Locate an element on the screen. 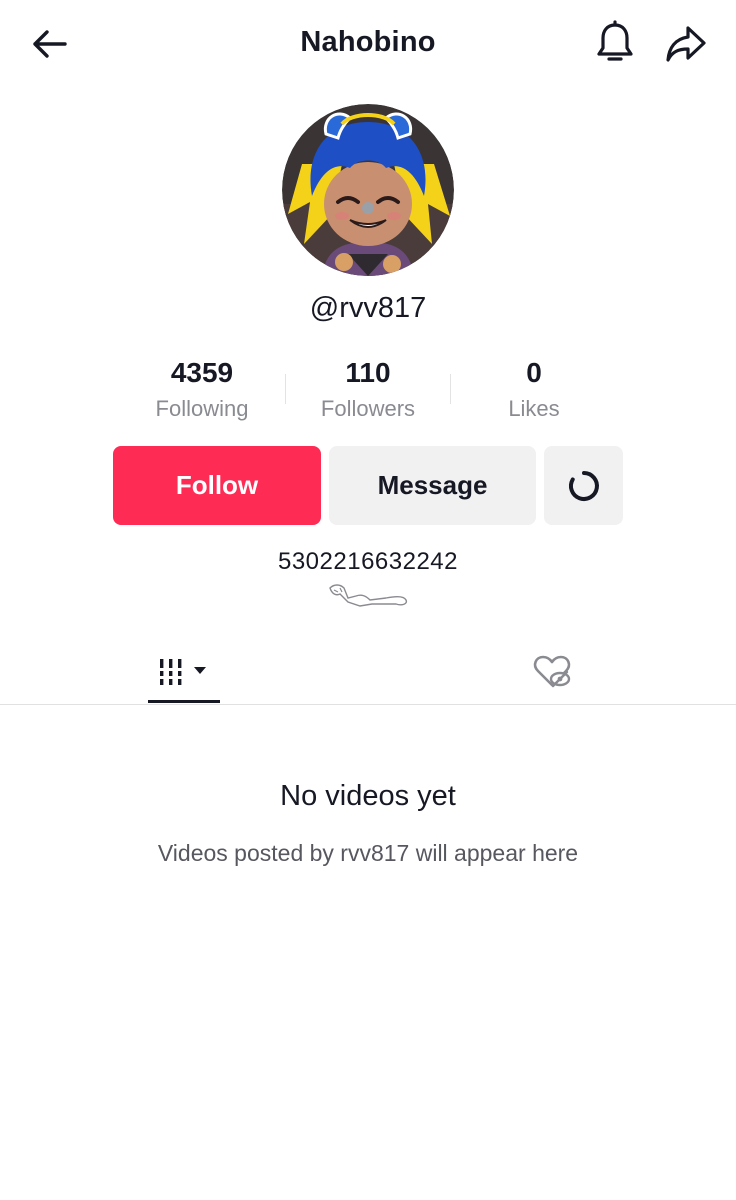  following-label: Following is located at coordinates (202, 408).